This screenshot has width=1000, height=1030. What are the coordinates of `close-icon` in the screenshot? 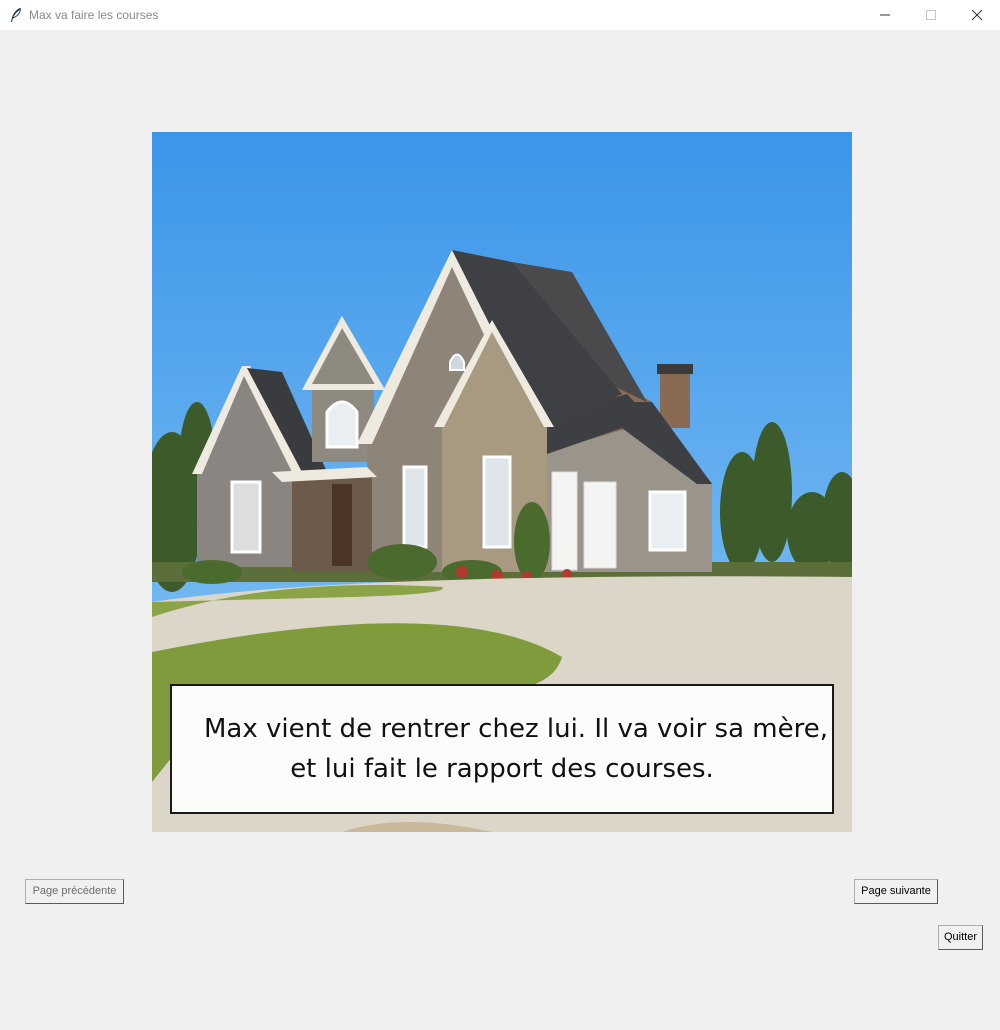 It's located at (977, 15).